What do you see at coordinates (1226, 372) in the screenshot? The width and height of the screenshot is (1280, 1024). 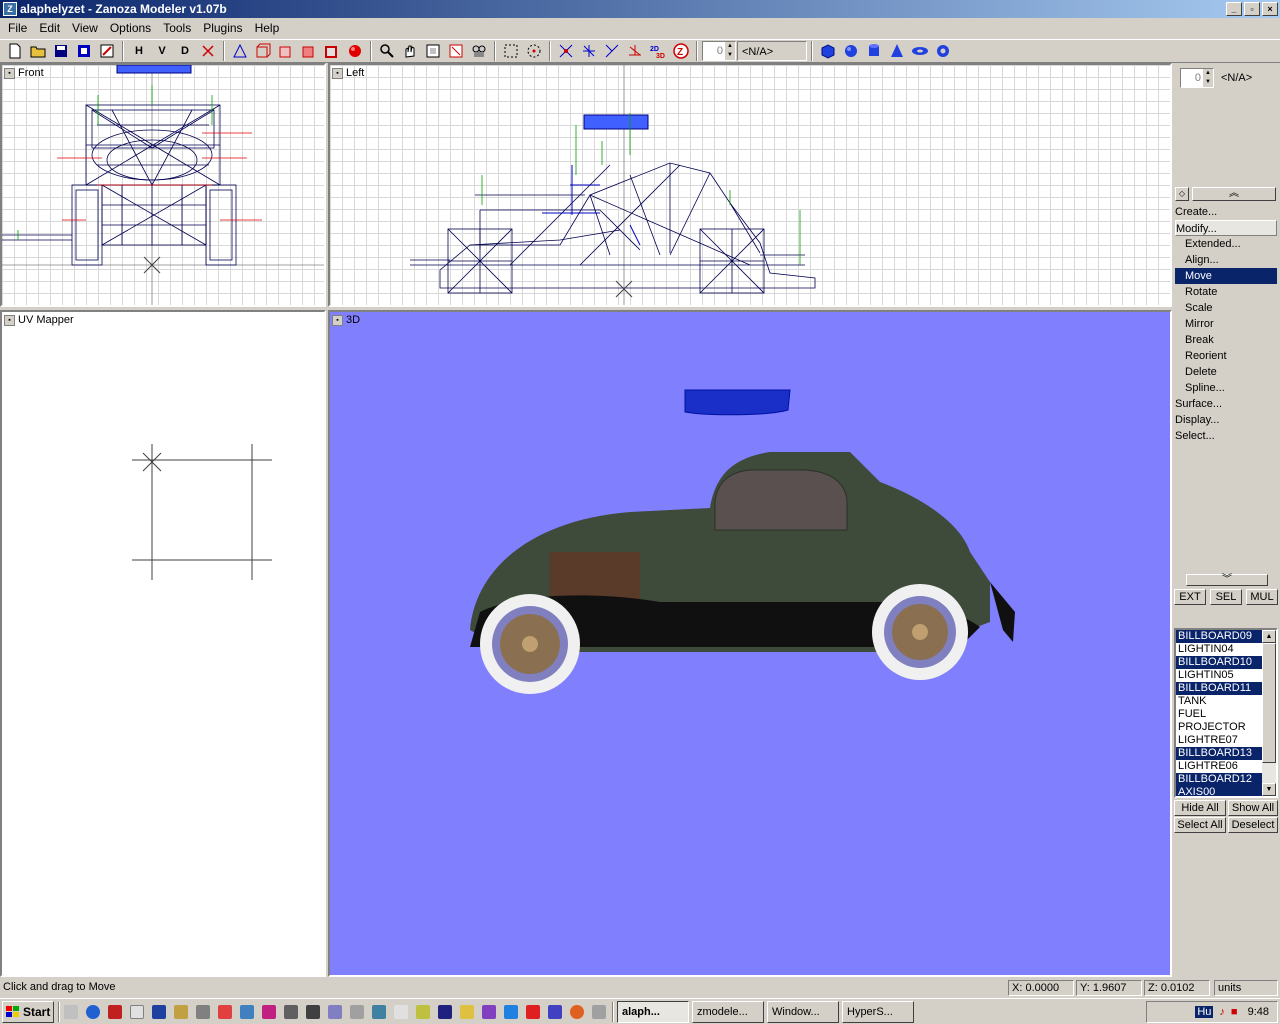 I see `operation-delete: Delete` at bounding box center [1226, 372].